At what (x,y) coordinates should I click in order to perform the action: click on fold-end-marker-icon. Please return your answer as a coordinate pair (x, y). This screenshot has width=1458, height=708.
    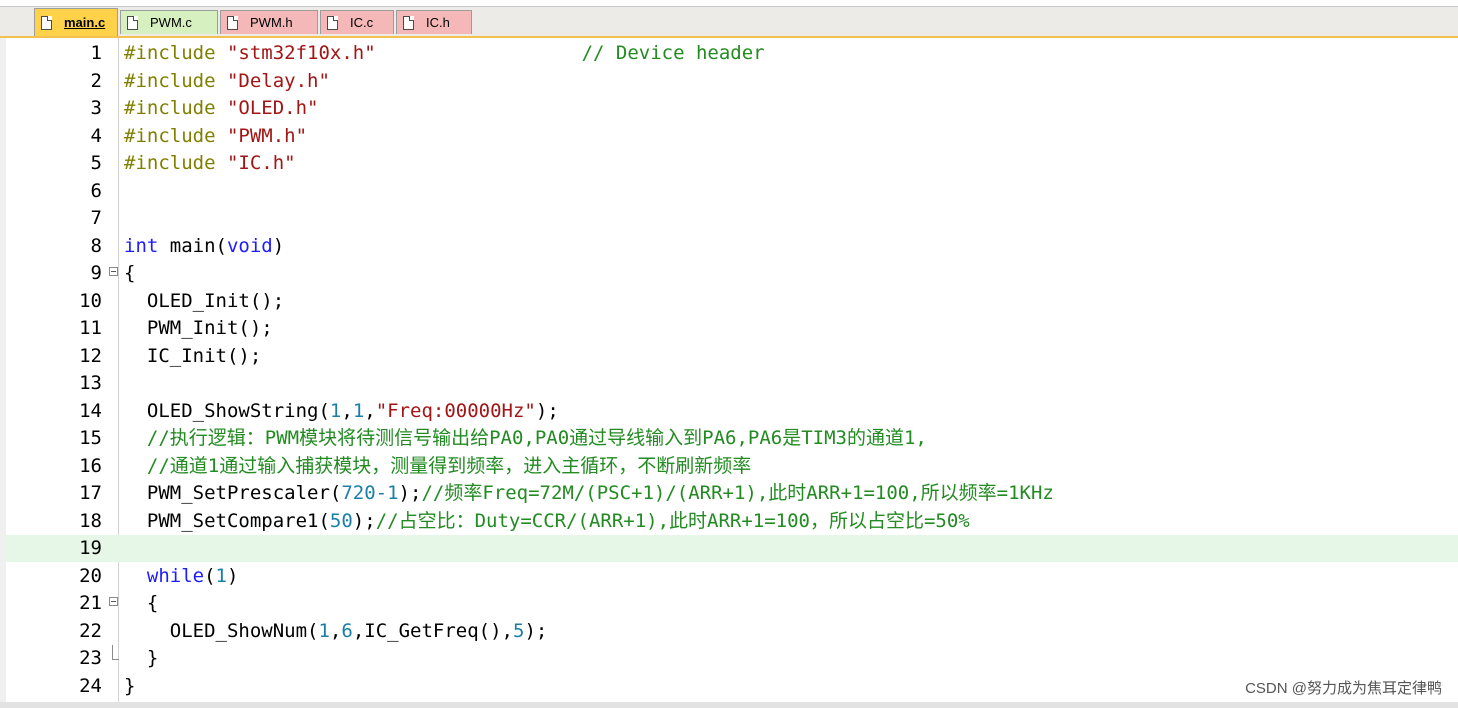
    Looking at the image, I should click on (115, 652).